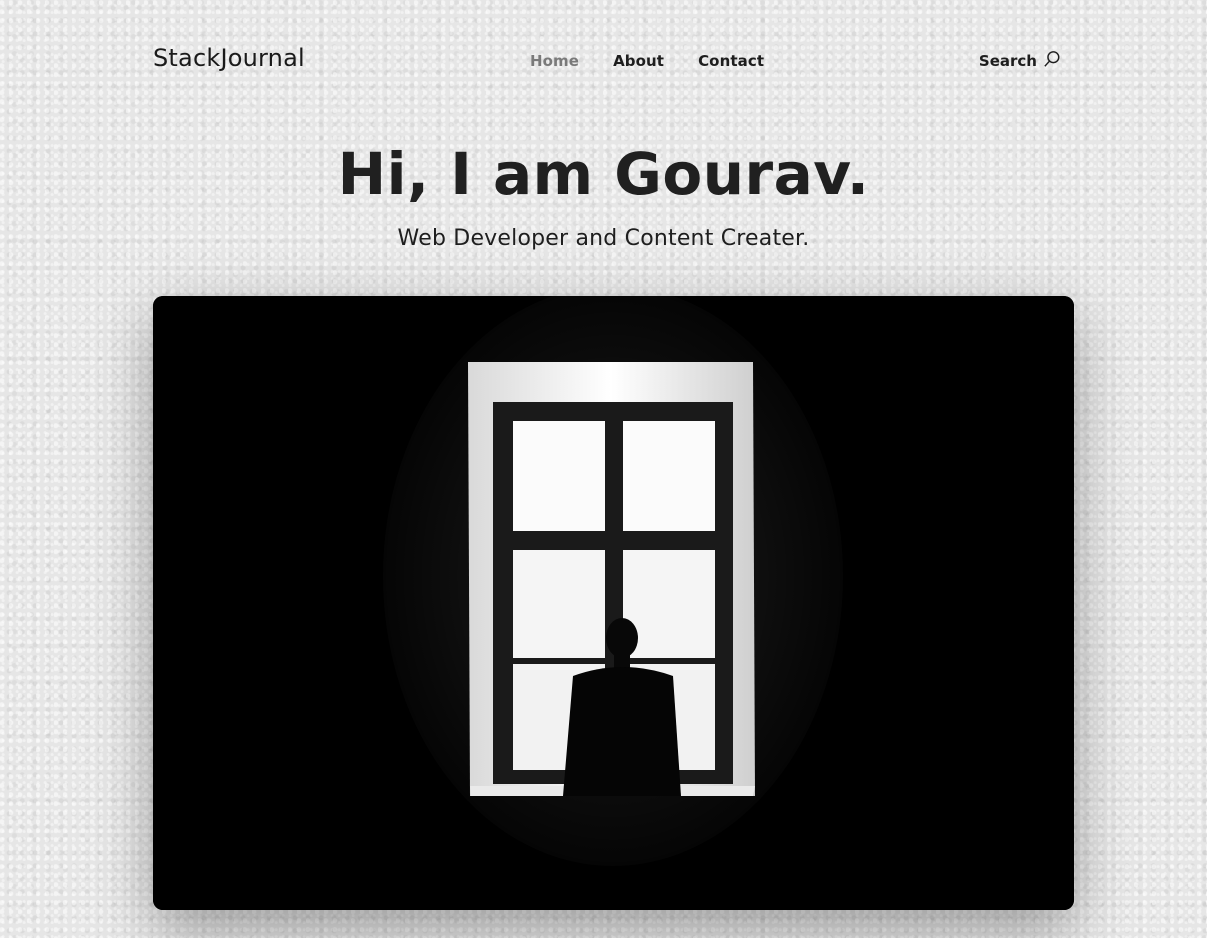 The width and height of the screenshot is (1207, 938). Describe the element at coordinates (731, 61) in the screenshot. I see `nav-contact-link: Contact` at that location.